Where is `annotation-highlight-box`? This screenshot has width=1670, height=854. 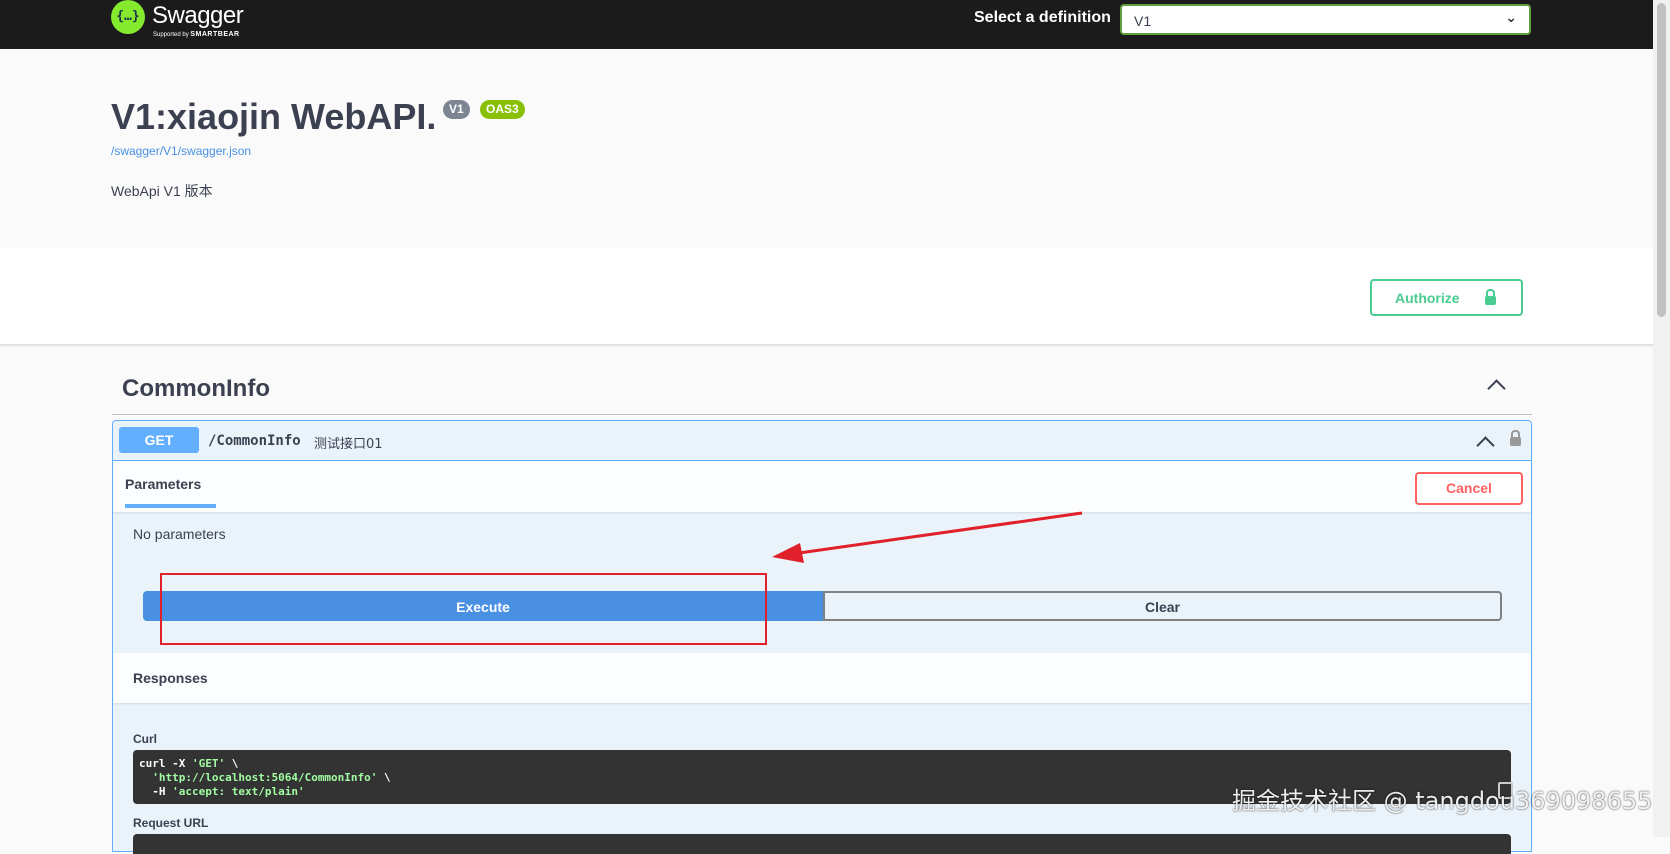
annotation-highlight-box is located at coordinates (463, 609).